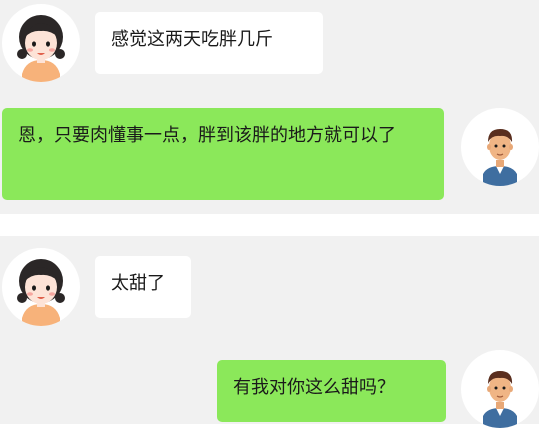 This screenshot has width=539, height=428. I want to click on message-text: 太甜了, so click(138, 283).